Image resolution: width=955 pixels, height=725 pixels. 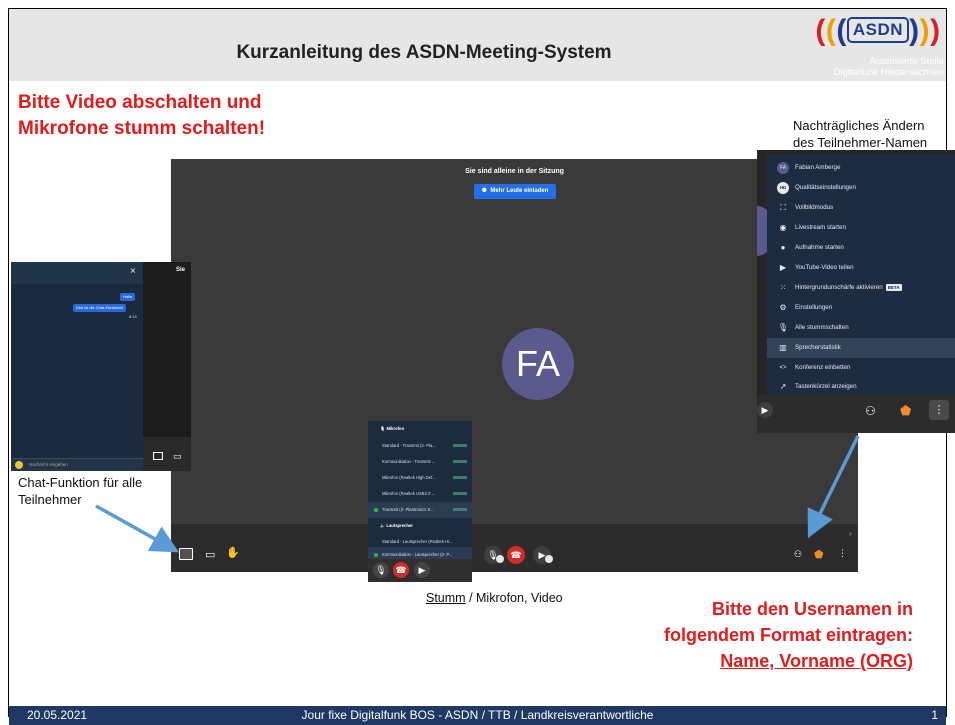 What do you see at coordinates (861, 386) in the screenshot?
I see `menu-item-shortcuts: ↗ Tastenkürzel anzeigen` at bounding box center [861, 386].